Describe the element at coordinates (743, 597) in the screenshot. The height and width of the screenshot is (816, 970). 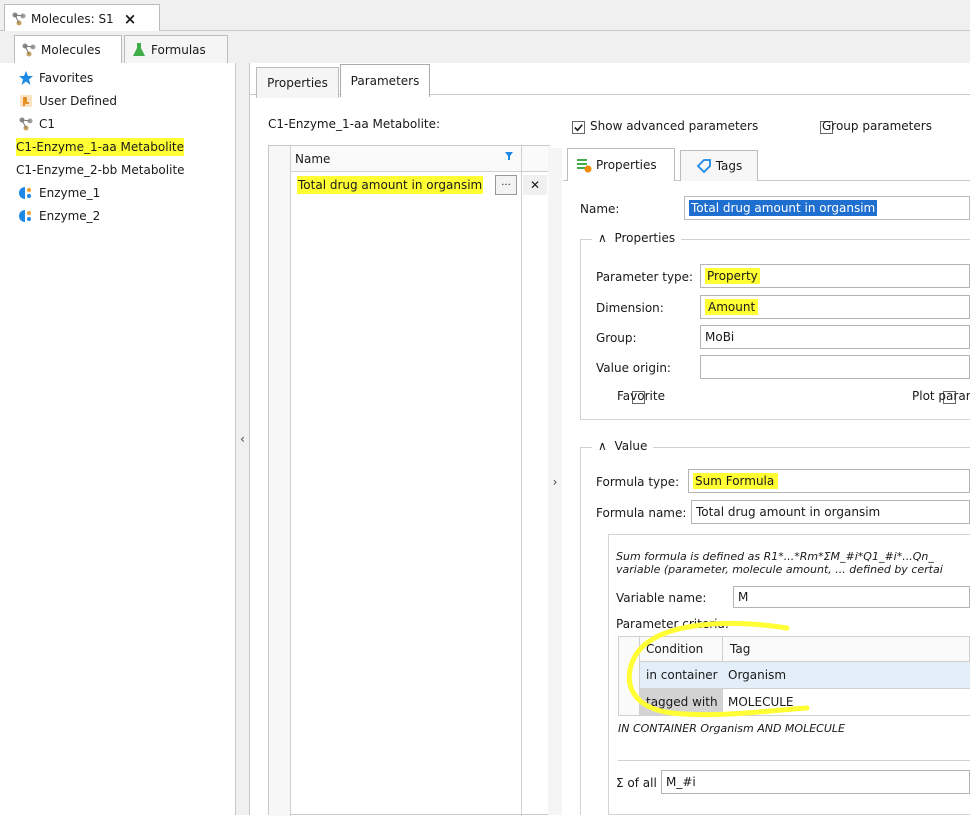
I see `variable-name-value: M` at that location.